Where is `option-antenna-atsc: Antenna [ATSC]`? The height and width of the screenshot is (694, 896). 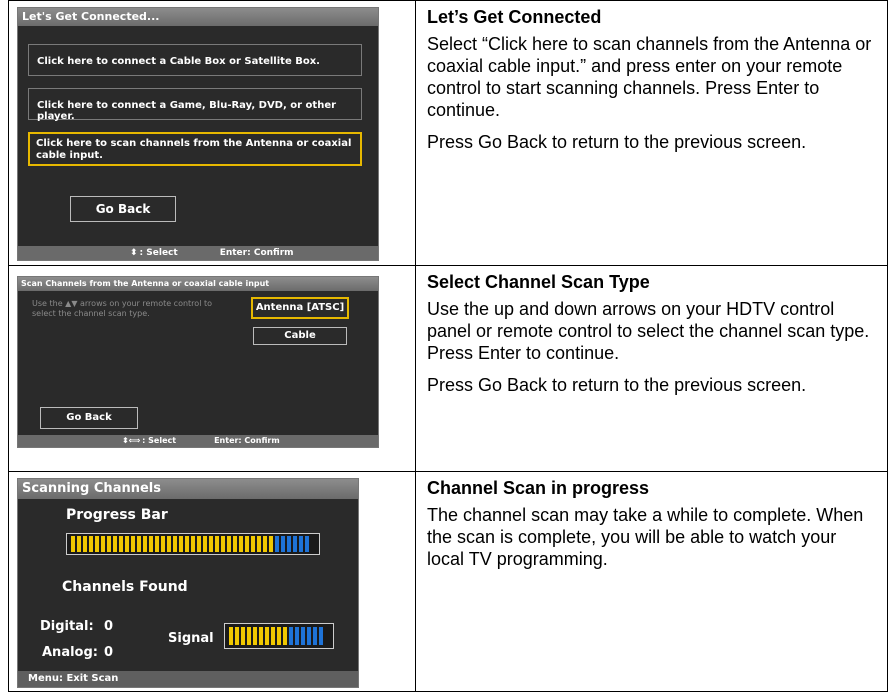 option-antenna-atsc: Antenna [ATSC] is located at coordinates (300, 308).